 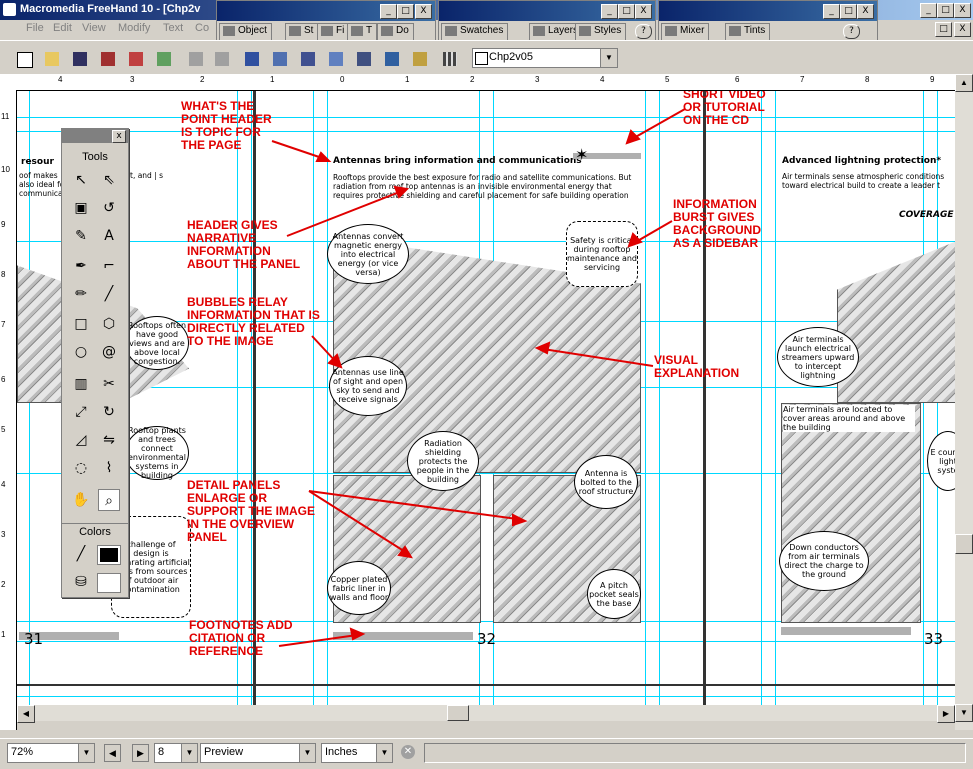 What do you see at coordinates (173, 28) in the screenshot?
I see `menu-text: Text` at bounding box center [173, 28].